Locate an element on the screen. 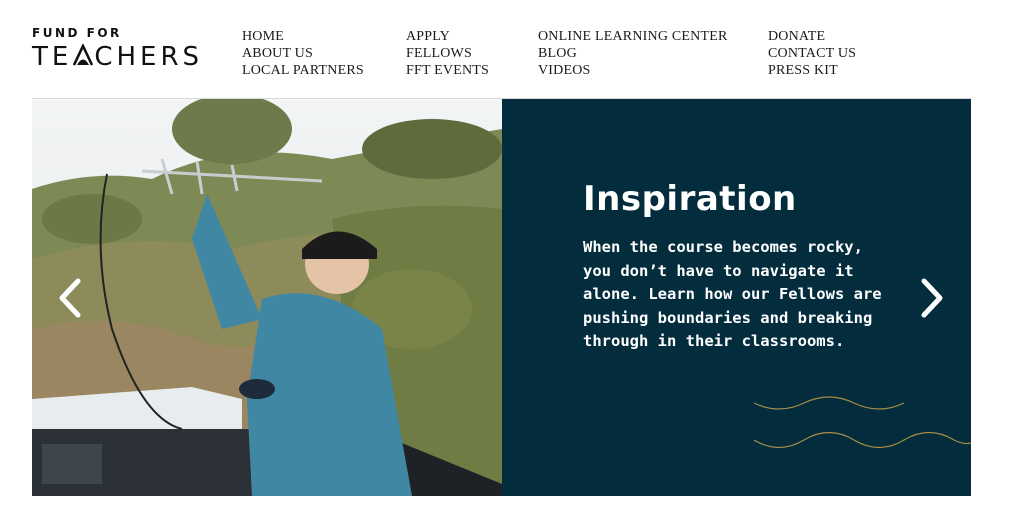 Image resolution: width=1017 pixels, height=510 pixels. nav-column-1: HOME ABOUT US LOCAL PARTNERS is located at coordinates (303, 53).